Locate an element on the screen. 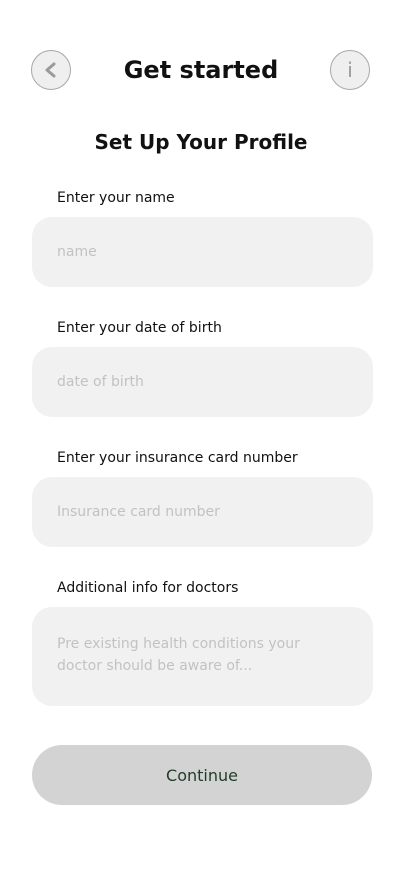  insurance-field-container is located at coordinates (202, 512).